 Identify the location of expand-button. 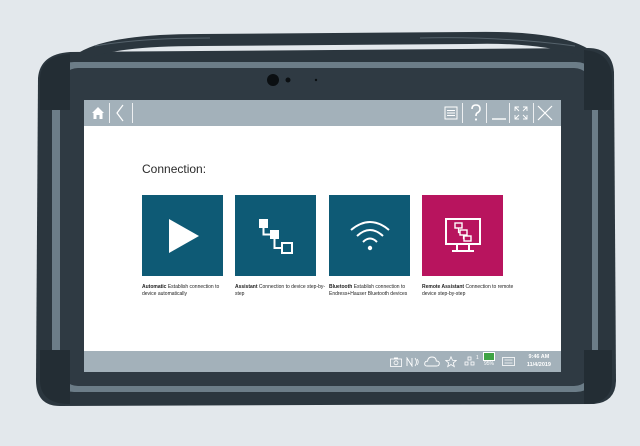
(521, 113).